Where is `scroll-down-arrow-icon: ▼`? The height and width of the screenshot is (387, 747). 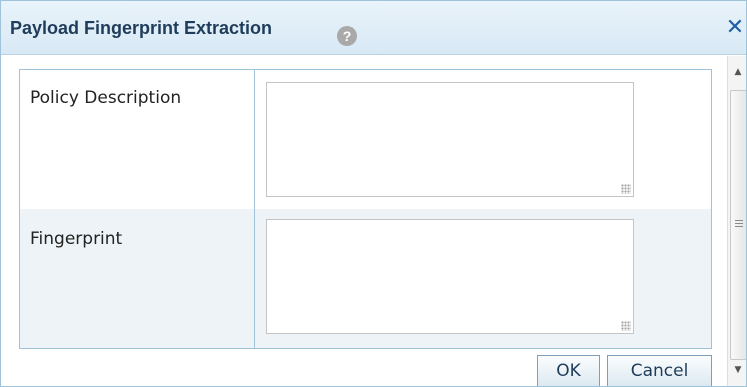 scroll-down-arrow-icon: ▼ is located at coordinates (737, 370).